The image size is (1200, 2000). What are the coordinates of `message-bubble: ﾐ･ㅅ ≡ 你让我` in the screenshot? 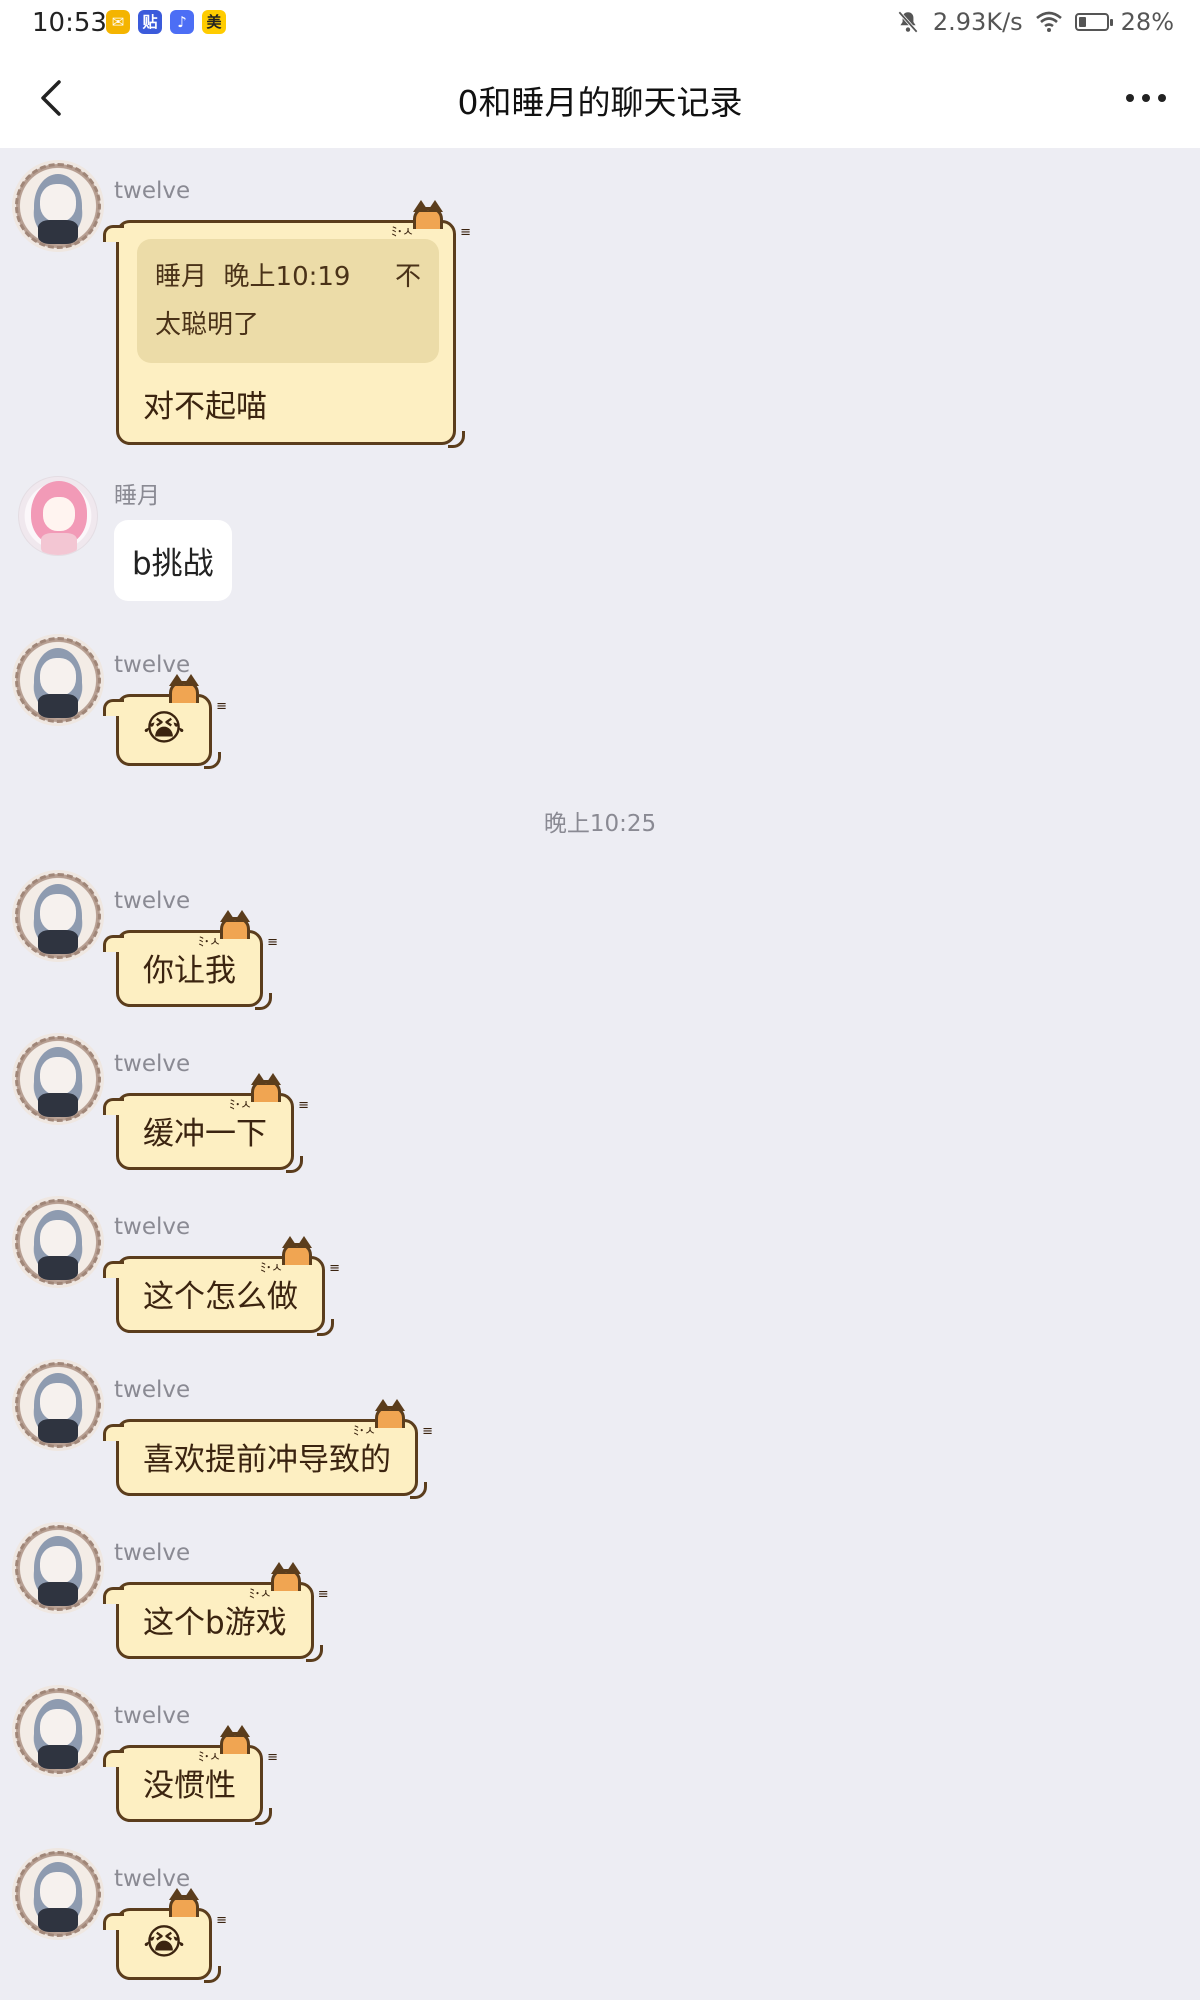 It's located at (190, 960).